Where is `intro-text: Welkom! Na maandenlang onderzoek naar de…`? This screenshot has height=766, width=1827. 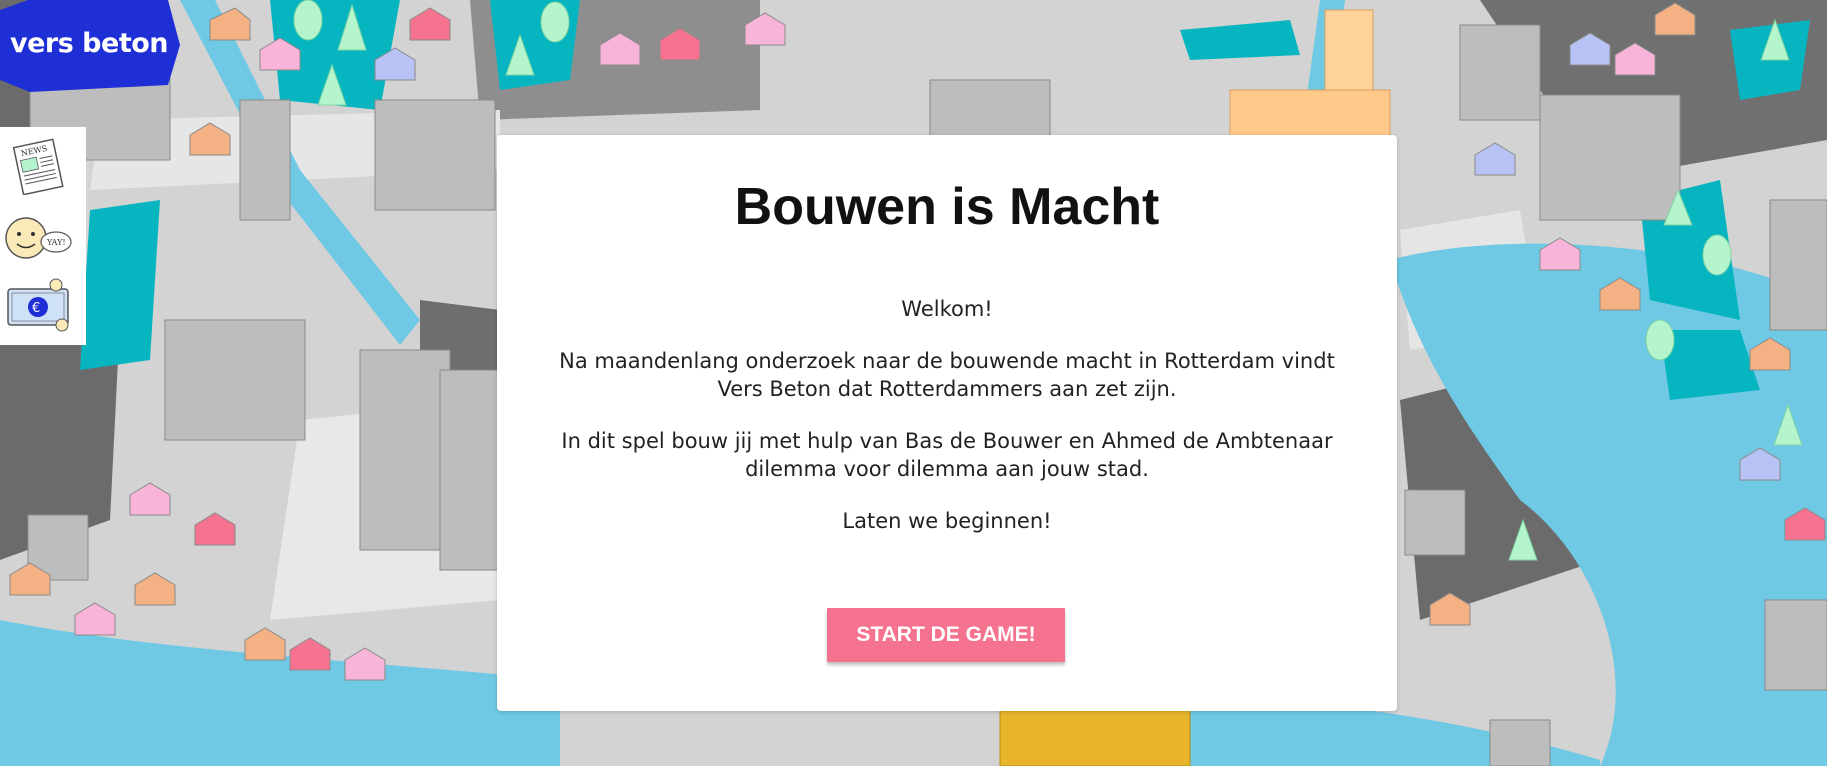 intro-text: Welkom! Na maandenlang onderzoek naar de… is located at coordinates (947, 427).